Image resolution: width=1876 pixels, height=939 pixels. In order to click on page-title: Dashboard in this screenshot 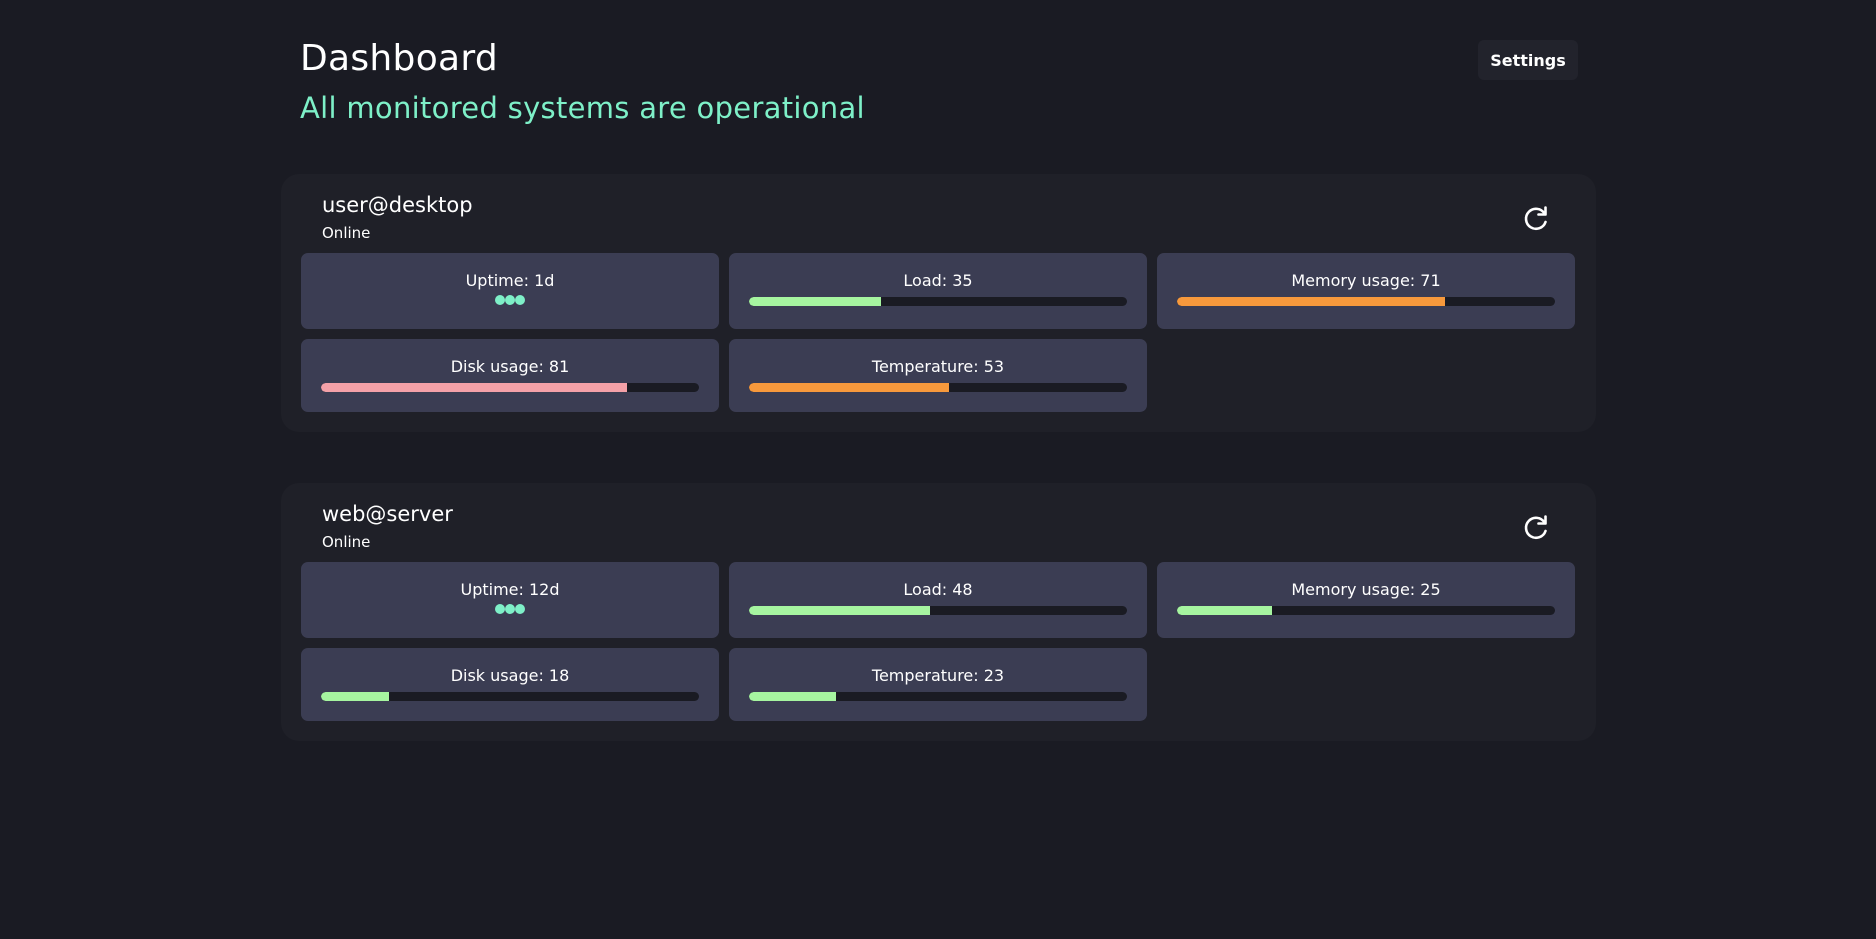, I will do `click(399, 58)`.